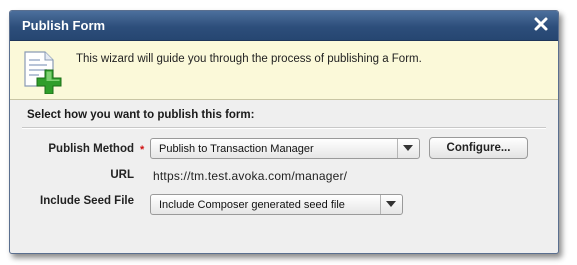 The image size is (577, 265). Describe the element at coordinates (250, 176) in the screenshot. I see `url-value: https://tm.test.avoka.com/manager/` at that location.